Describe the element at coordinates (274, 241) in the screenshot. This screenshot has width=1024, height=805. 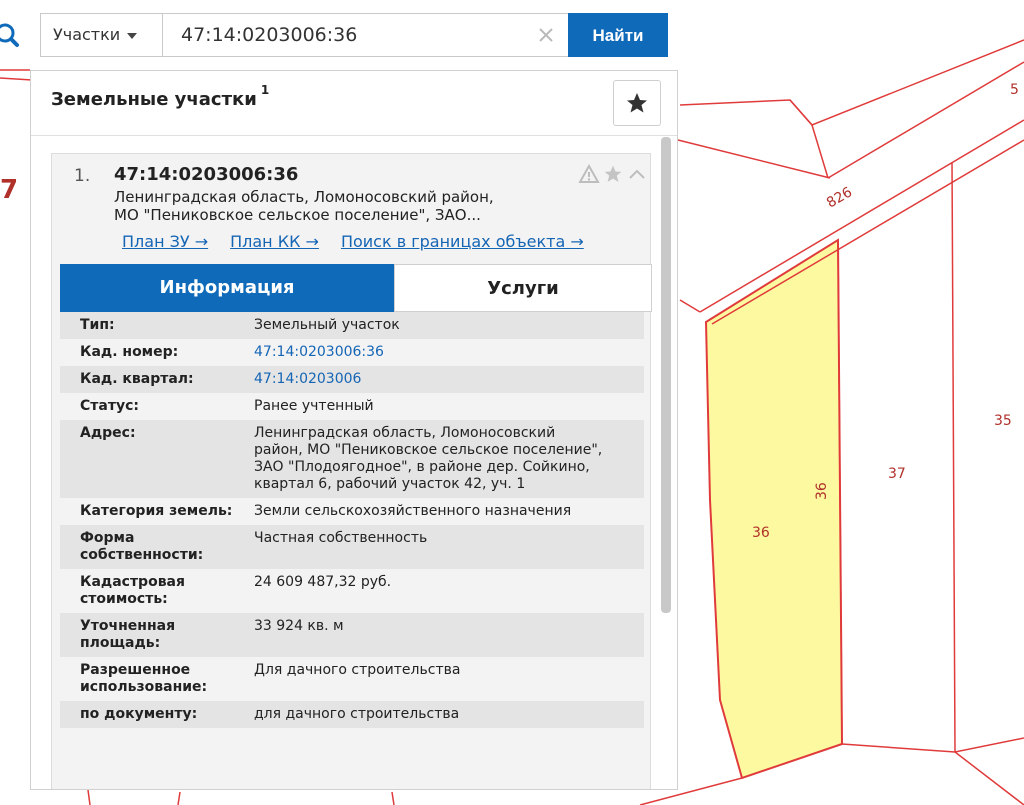
I see `link-plan-kk: План КК →` at that location.